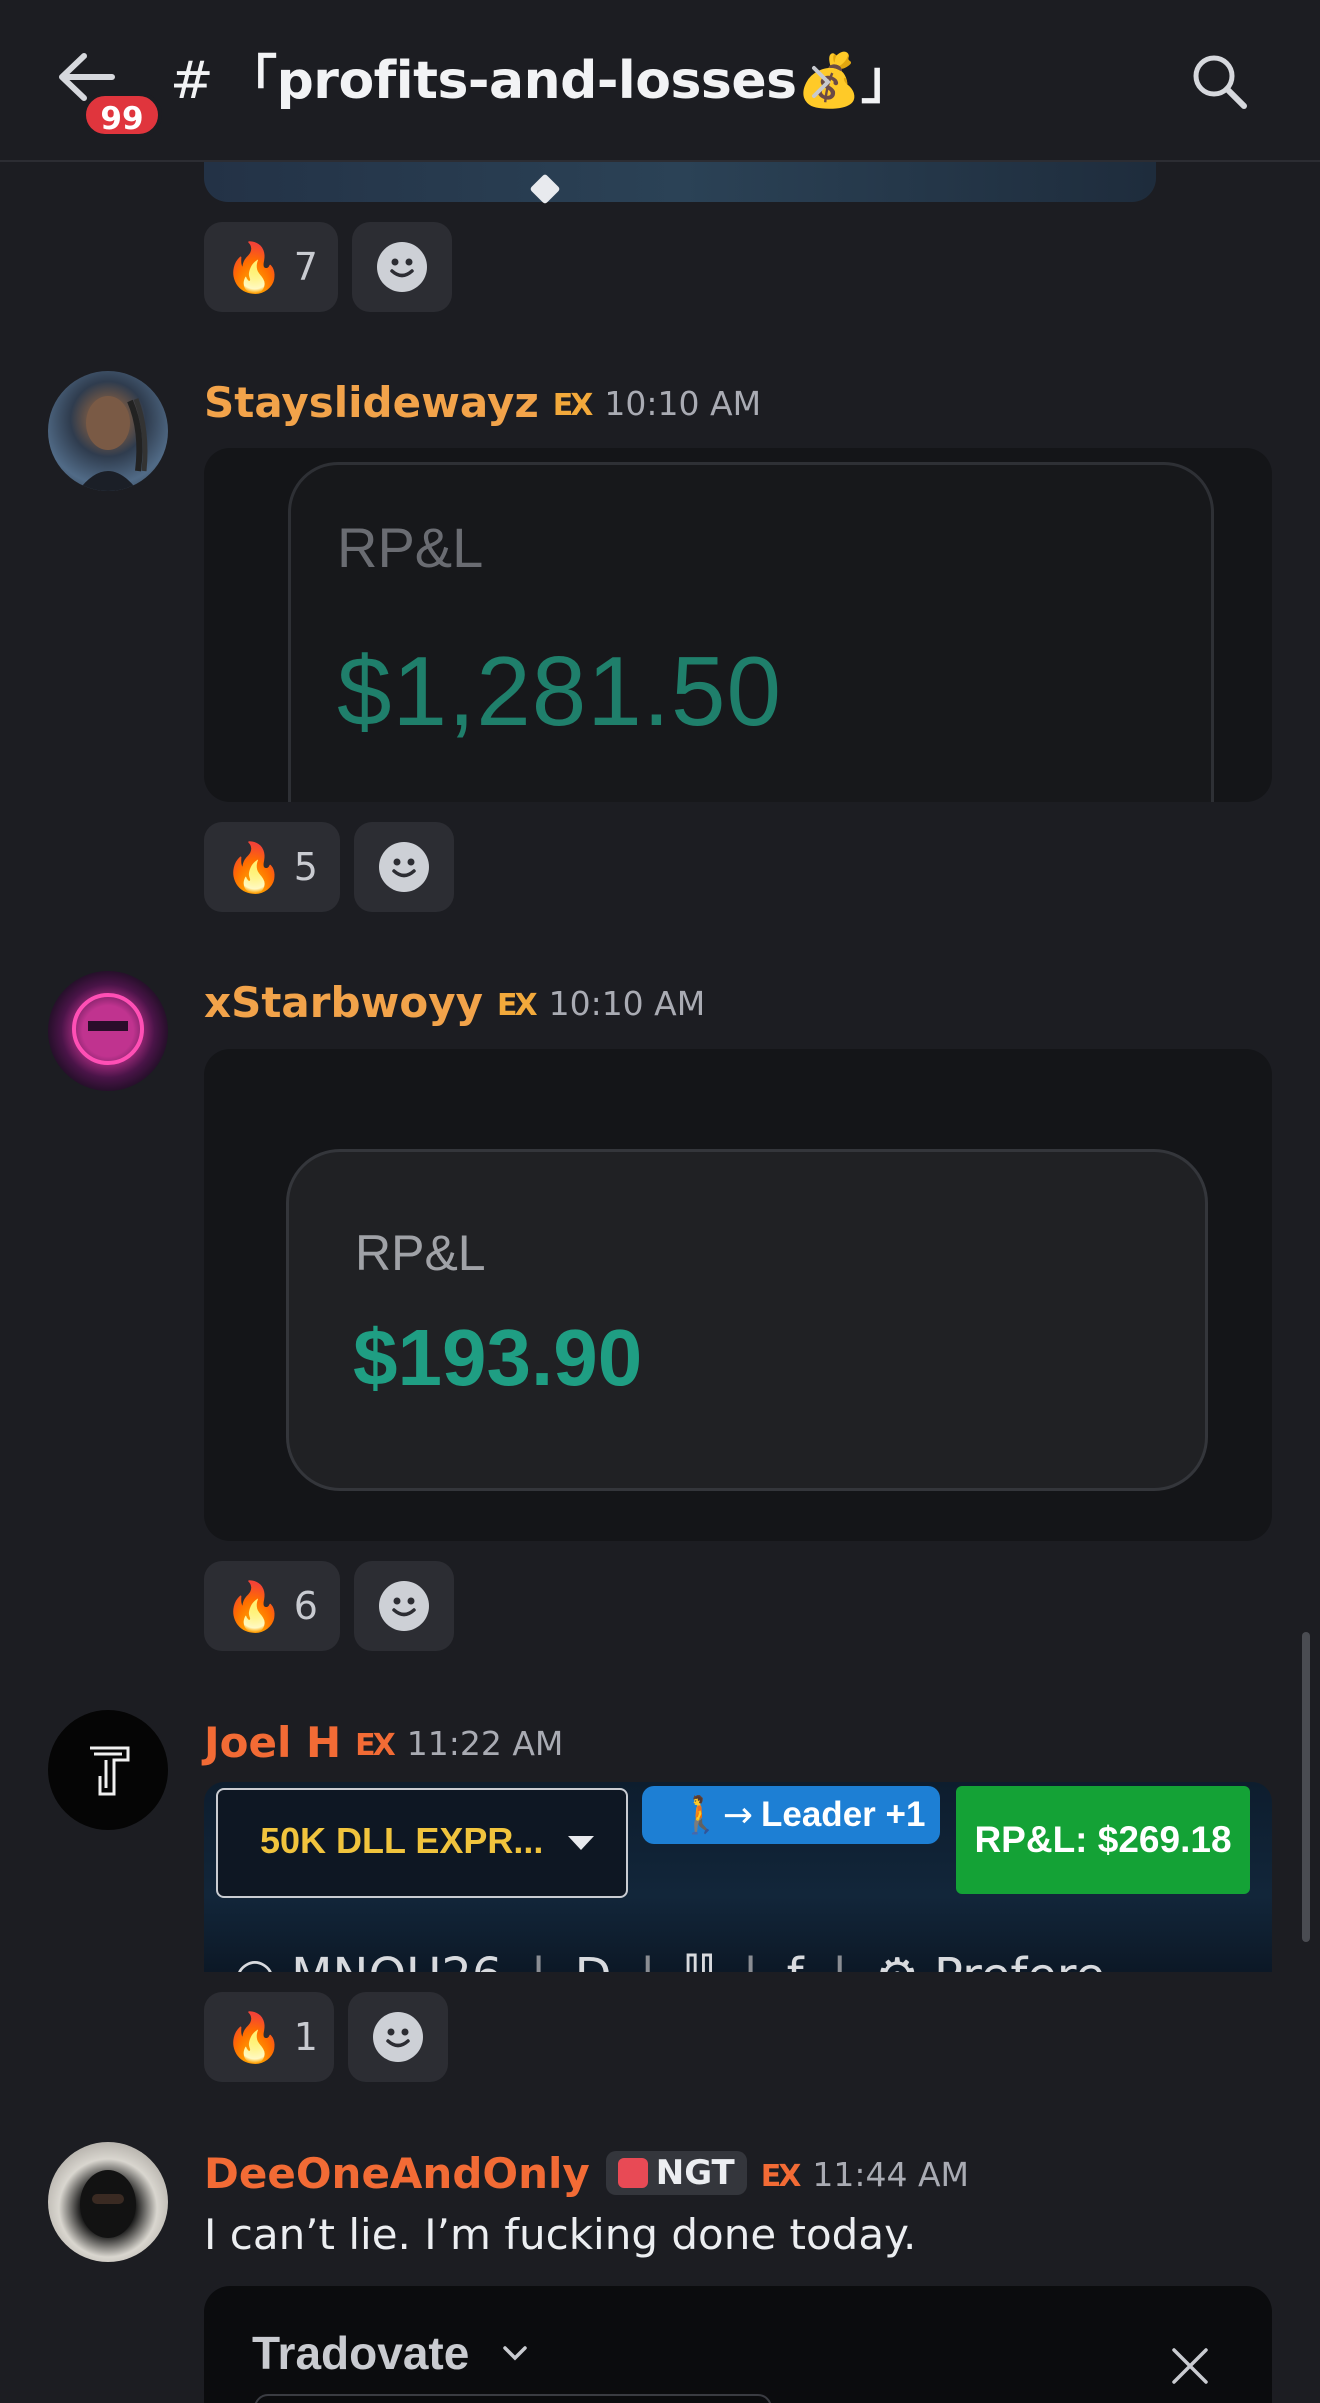 Image resolution: width=1320 pixels, height=2403 pixels. I want to click on message-header: DeeOneAndOnly NGT EX 11:44 AM, so click(586, 2174).